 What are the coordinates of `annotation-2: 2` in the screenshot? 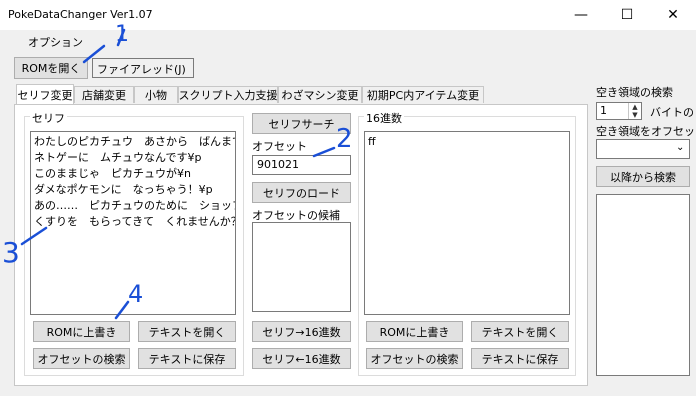 It's located at (344, 139).